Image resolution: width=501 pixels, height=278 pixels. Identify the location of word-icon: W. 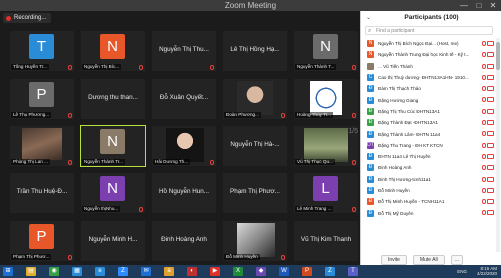
(284, 271).